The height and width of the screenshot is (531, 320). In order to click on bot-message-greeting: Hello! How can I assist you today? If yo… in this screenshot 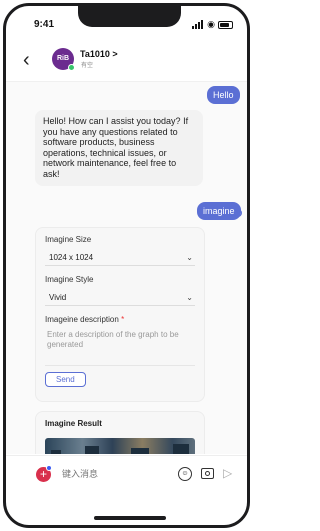, I will do `click(119, 148)`.